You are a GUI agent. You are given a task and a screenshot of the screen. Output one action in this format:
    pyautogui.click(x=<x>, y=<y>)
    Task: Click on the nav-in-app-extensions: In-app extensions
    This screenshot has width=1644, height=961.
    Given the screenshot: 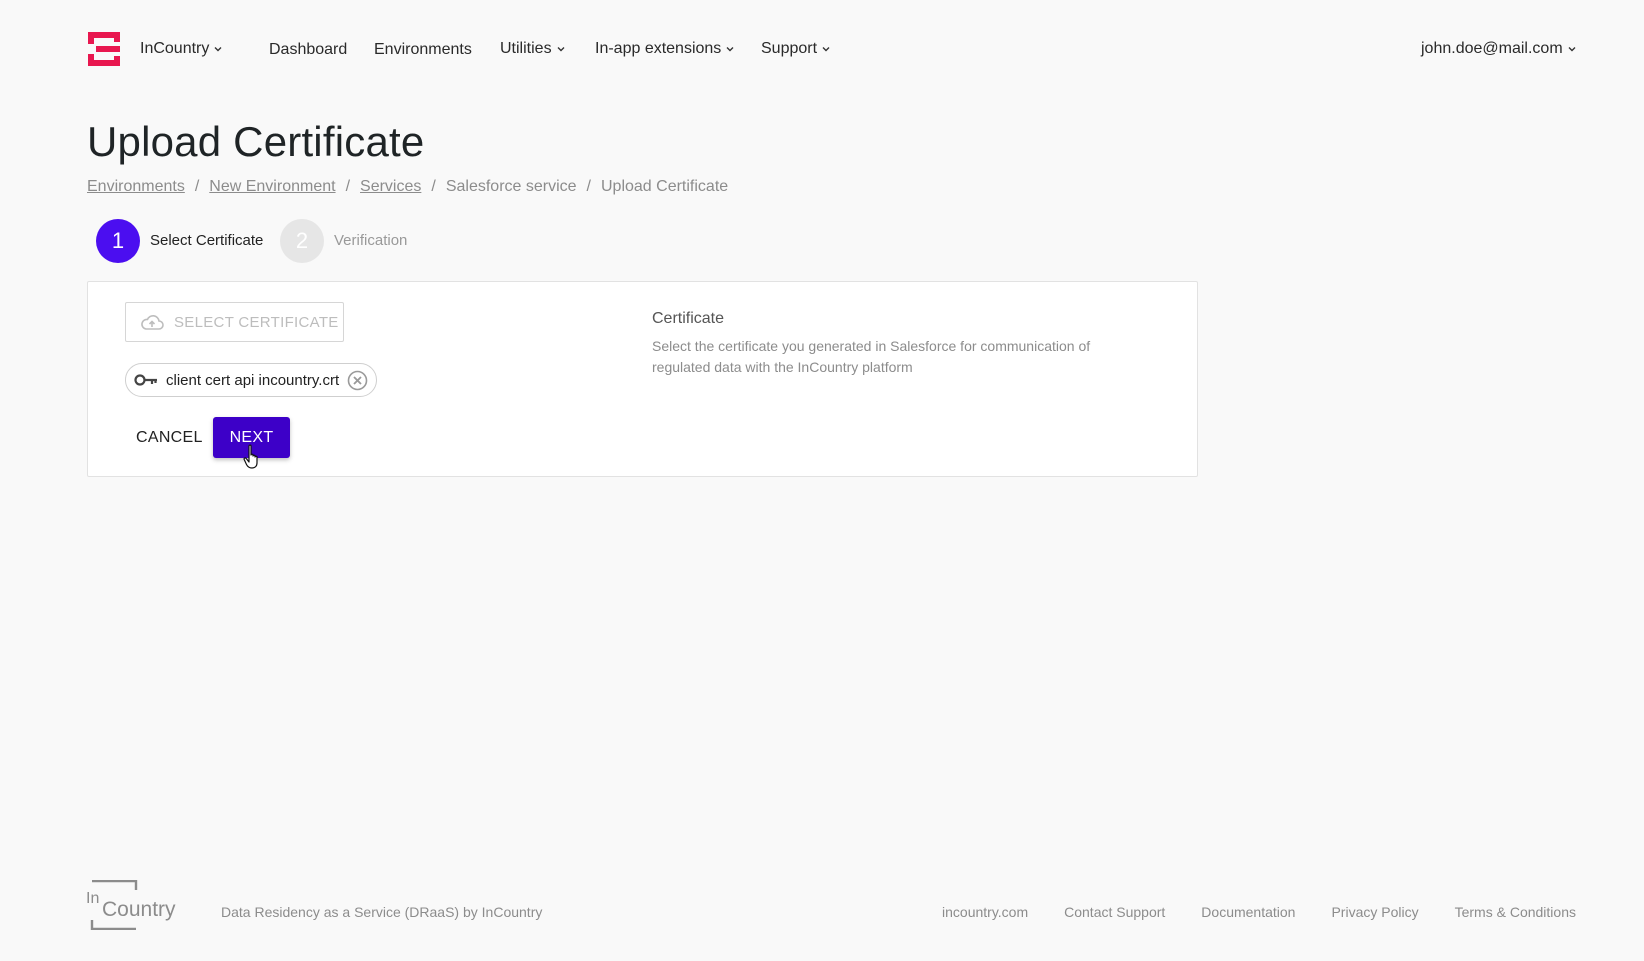 What is the action you would take?
    pyautogui.click(x=665, y=49)
    